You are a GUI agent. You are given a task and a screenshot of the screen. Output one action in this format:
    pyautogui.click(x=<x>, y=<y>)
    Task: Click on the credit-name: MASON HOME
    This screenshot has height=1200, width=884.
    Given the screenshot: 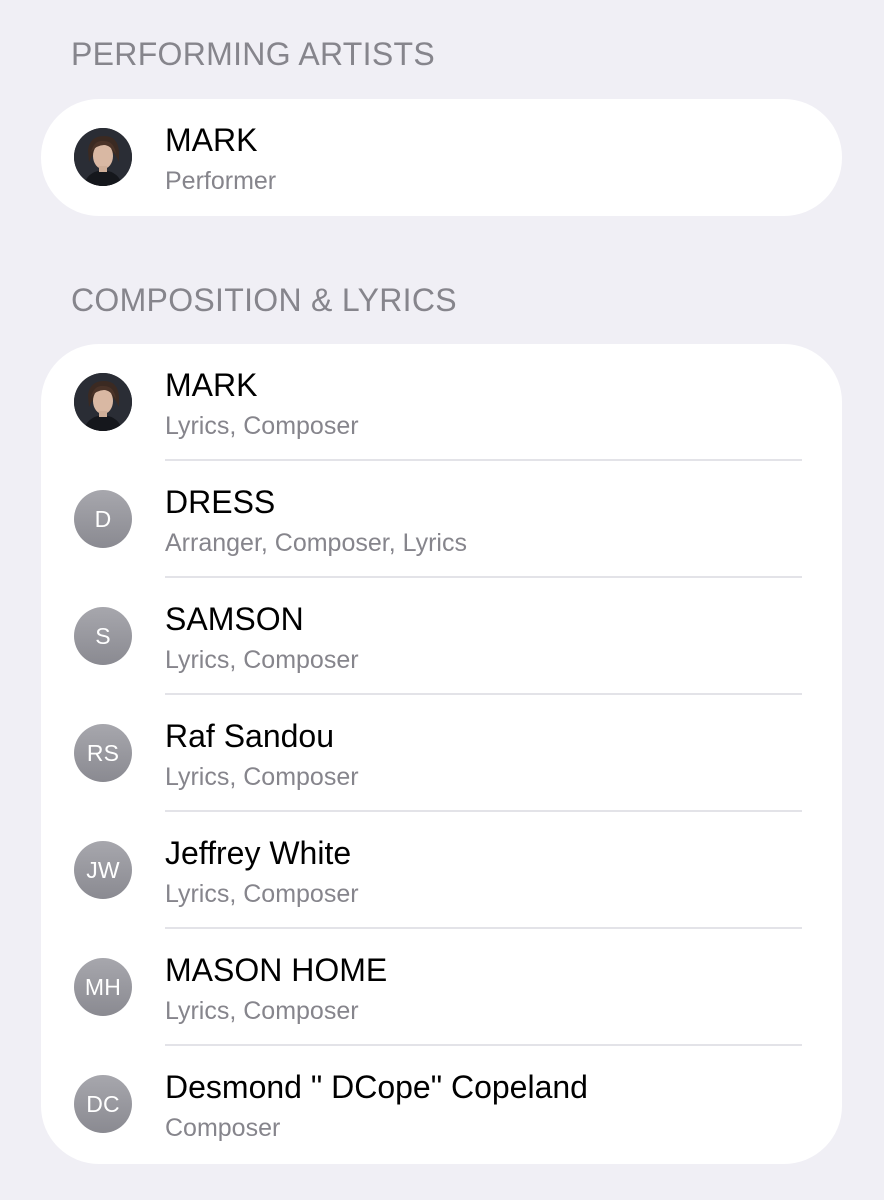 What is the action you would take?
    pyautogui.click(x=276, y=970)
    